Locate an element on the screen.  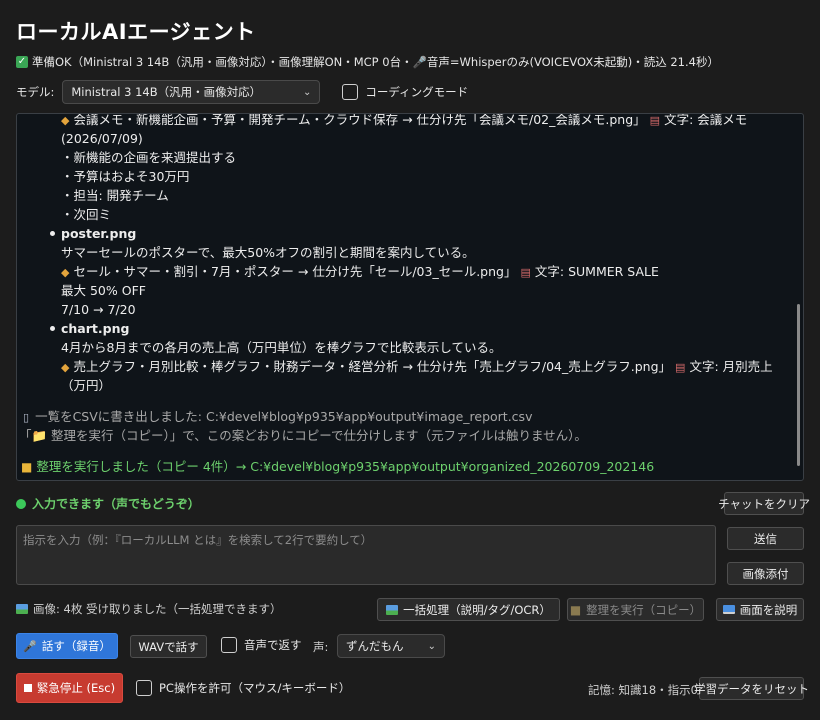
voice-reply-label: 音声で返す is located at coordinates (273, 645).